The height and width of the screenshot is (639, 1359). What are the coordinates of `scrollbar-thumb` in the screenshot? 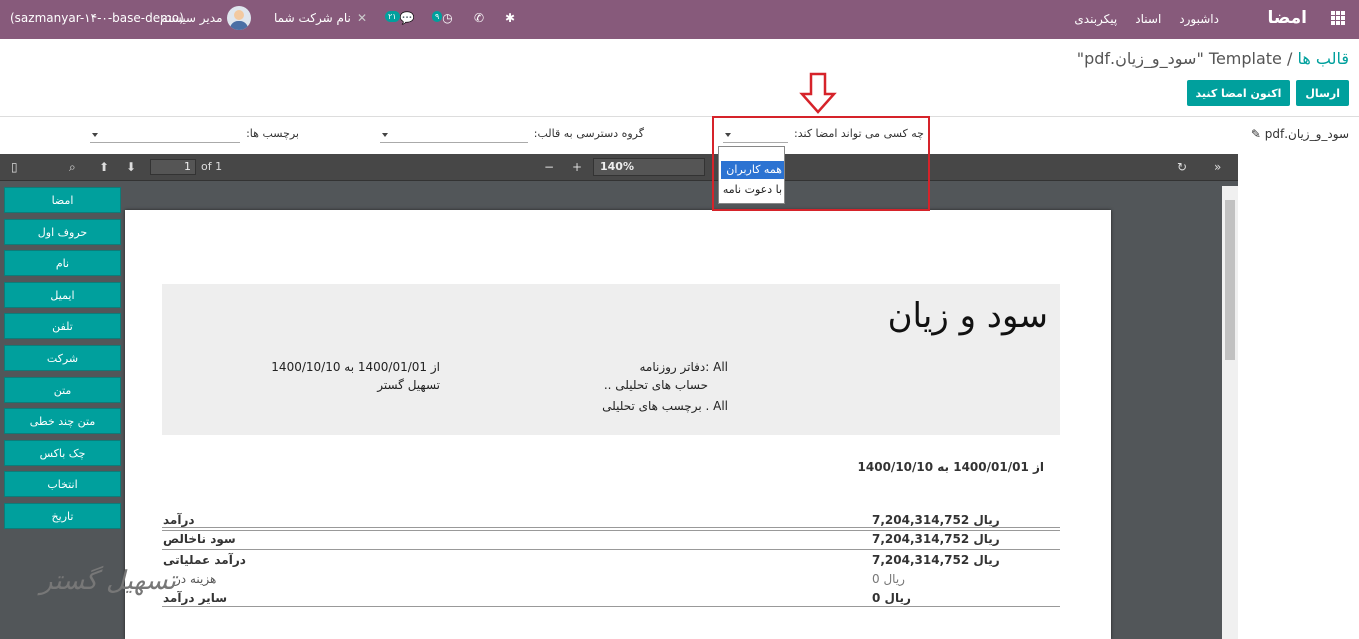 It's located at (1230, 280).